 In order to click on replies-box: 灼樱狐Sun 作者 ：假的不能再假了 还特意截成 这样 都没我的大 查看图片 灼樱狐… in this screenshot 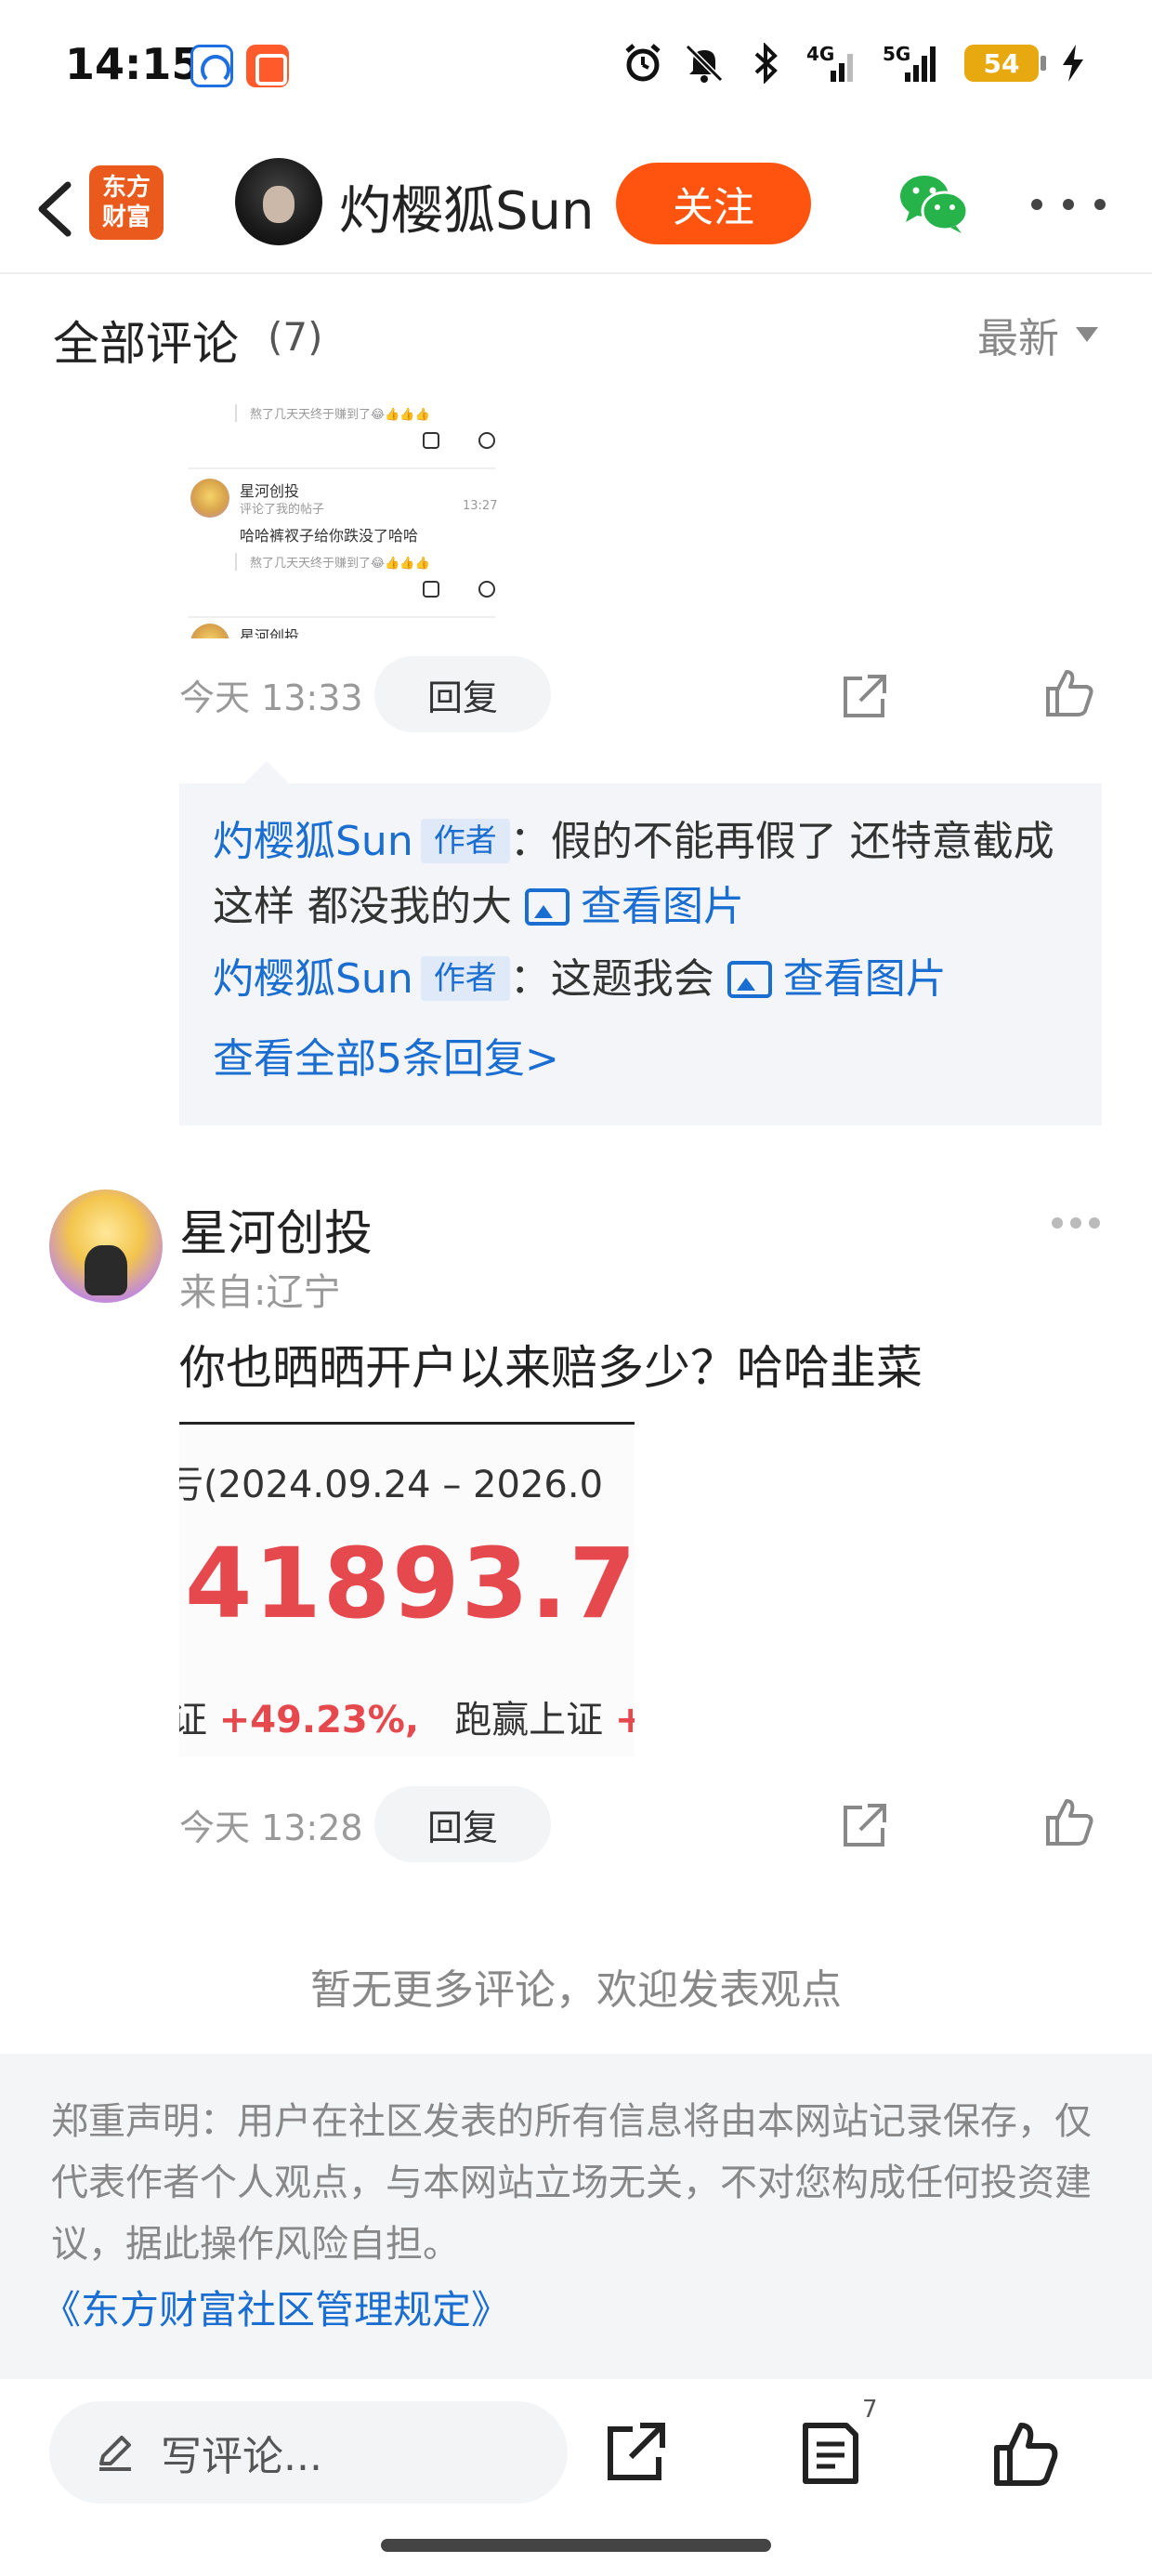, I will do `click(640, 943)`.